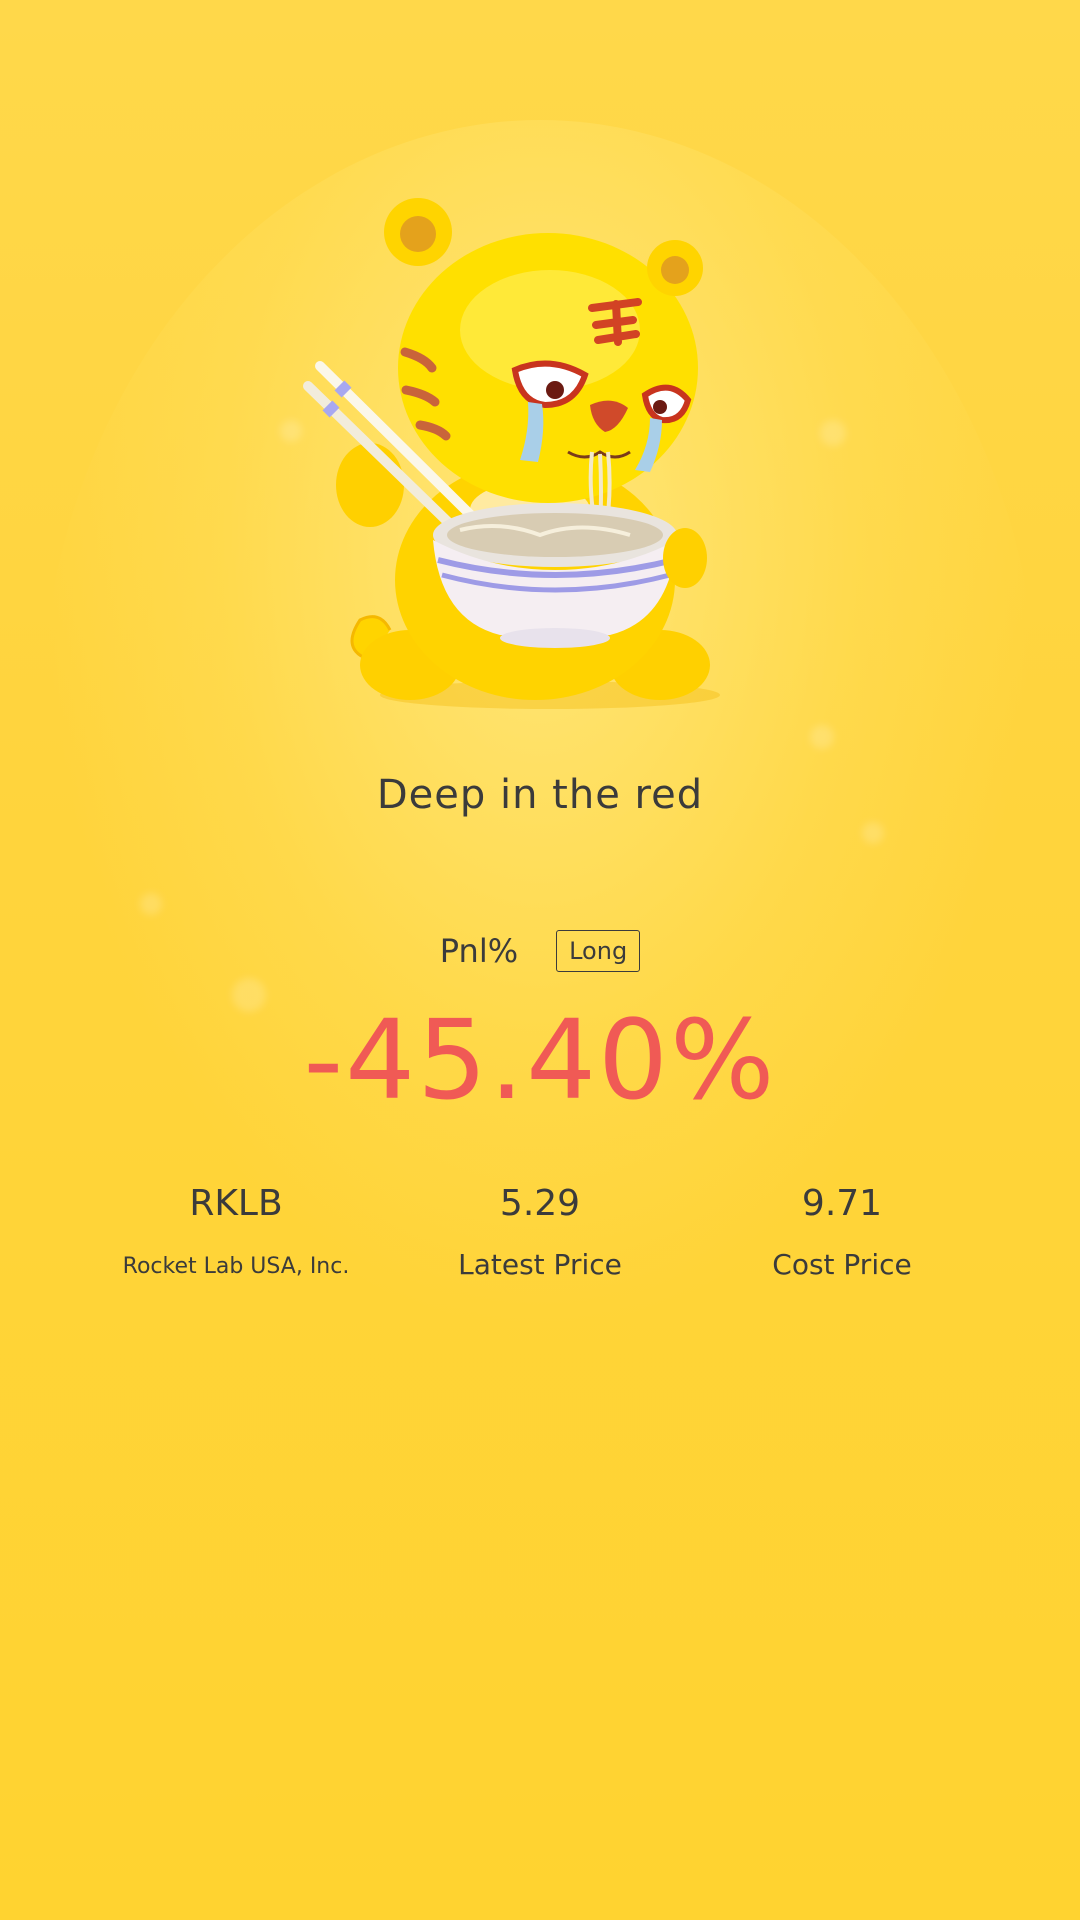 This screenshot has width=1080, height=1920. I want to click on cost-price-label: Cost Price, so click(842, 1264).